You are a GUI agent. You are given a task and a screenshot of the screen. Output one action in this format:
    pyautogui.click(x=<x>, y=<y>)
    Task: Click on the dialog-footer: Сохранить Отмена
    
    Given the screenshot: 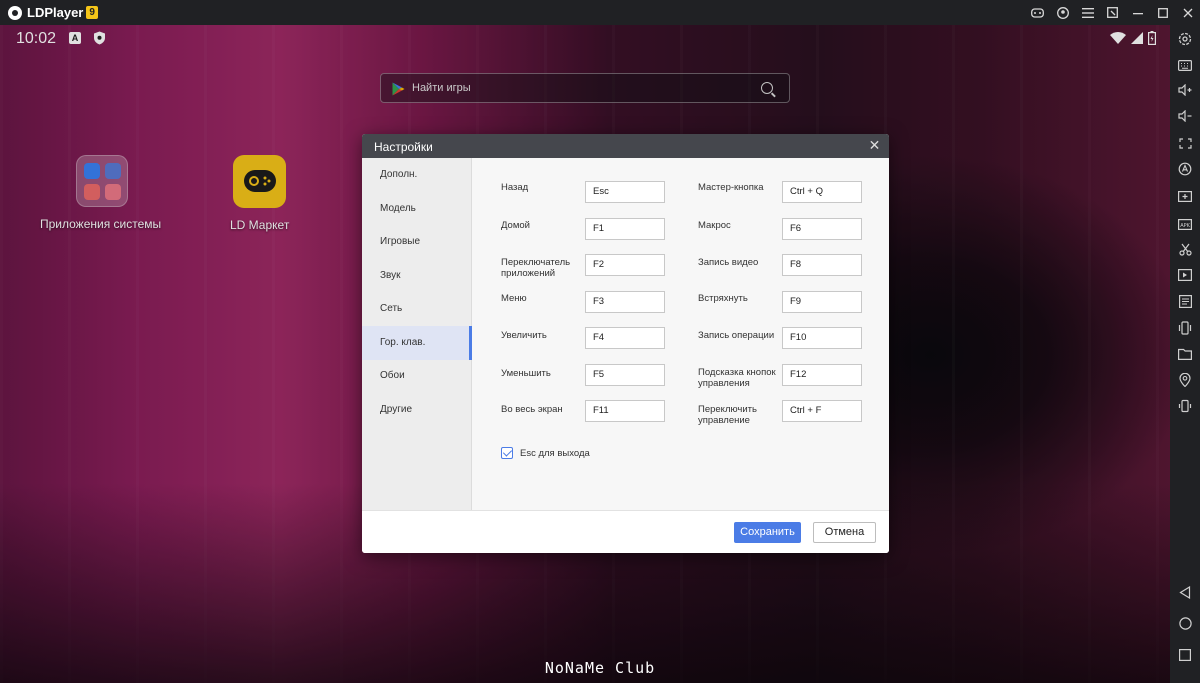 What is the action you would take?
    pyautogui.click(x=625, y=531)
    